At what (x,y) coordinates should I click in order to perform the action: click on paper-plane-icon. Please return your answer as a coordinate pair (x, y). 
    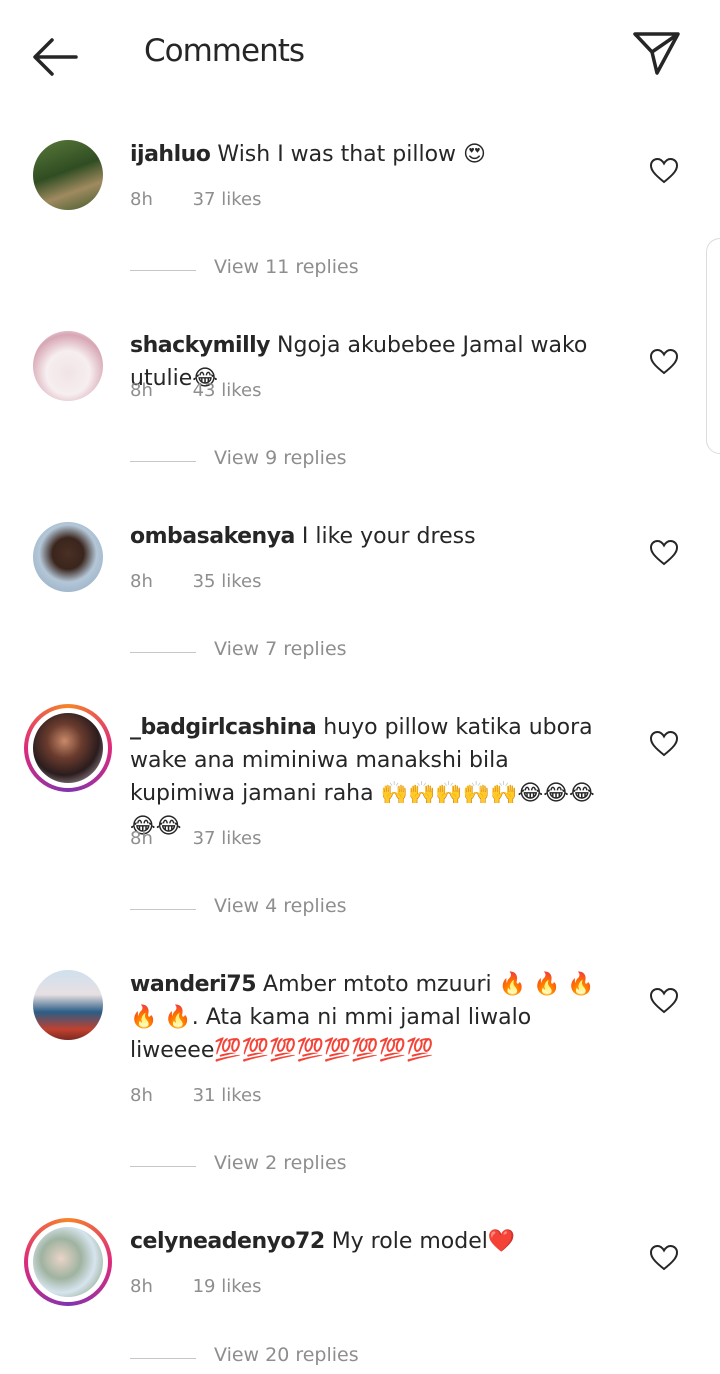
    Looking at the image, I should click on (656, 53).